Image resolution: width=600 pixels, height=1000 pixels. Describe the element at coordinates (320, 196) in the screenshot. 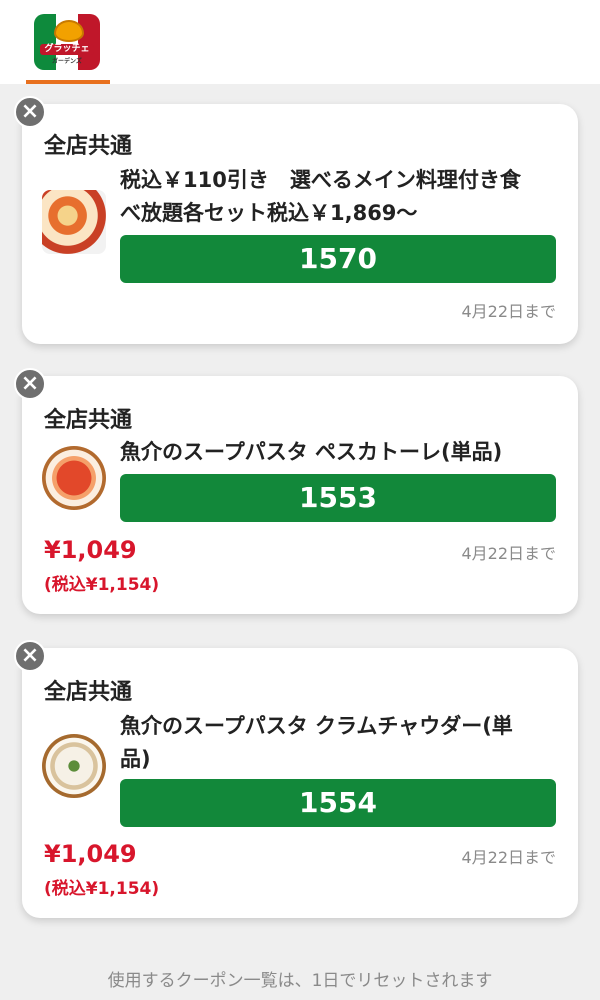

I see `coupon-title: 税込￥110引き 選べるメイン料理付き食べ放題各セット税込￥1,869〜` at that location.